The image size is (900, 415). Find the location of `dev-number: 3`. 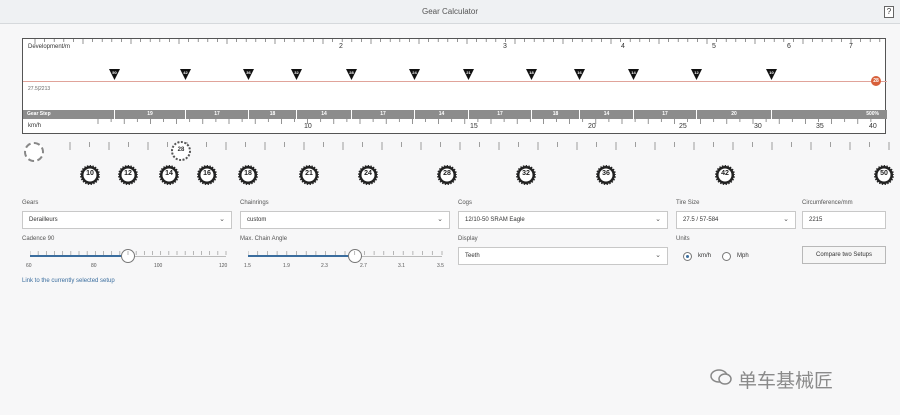

dev-number: 3 is located at coordinates (505, 46).